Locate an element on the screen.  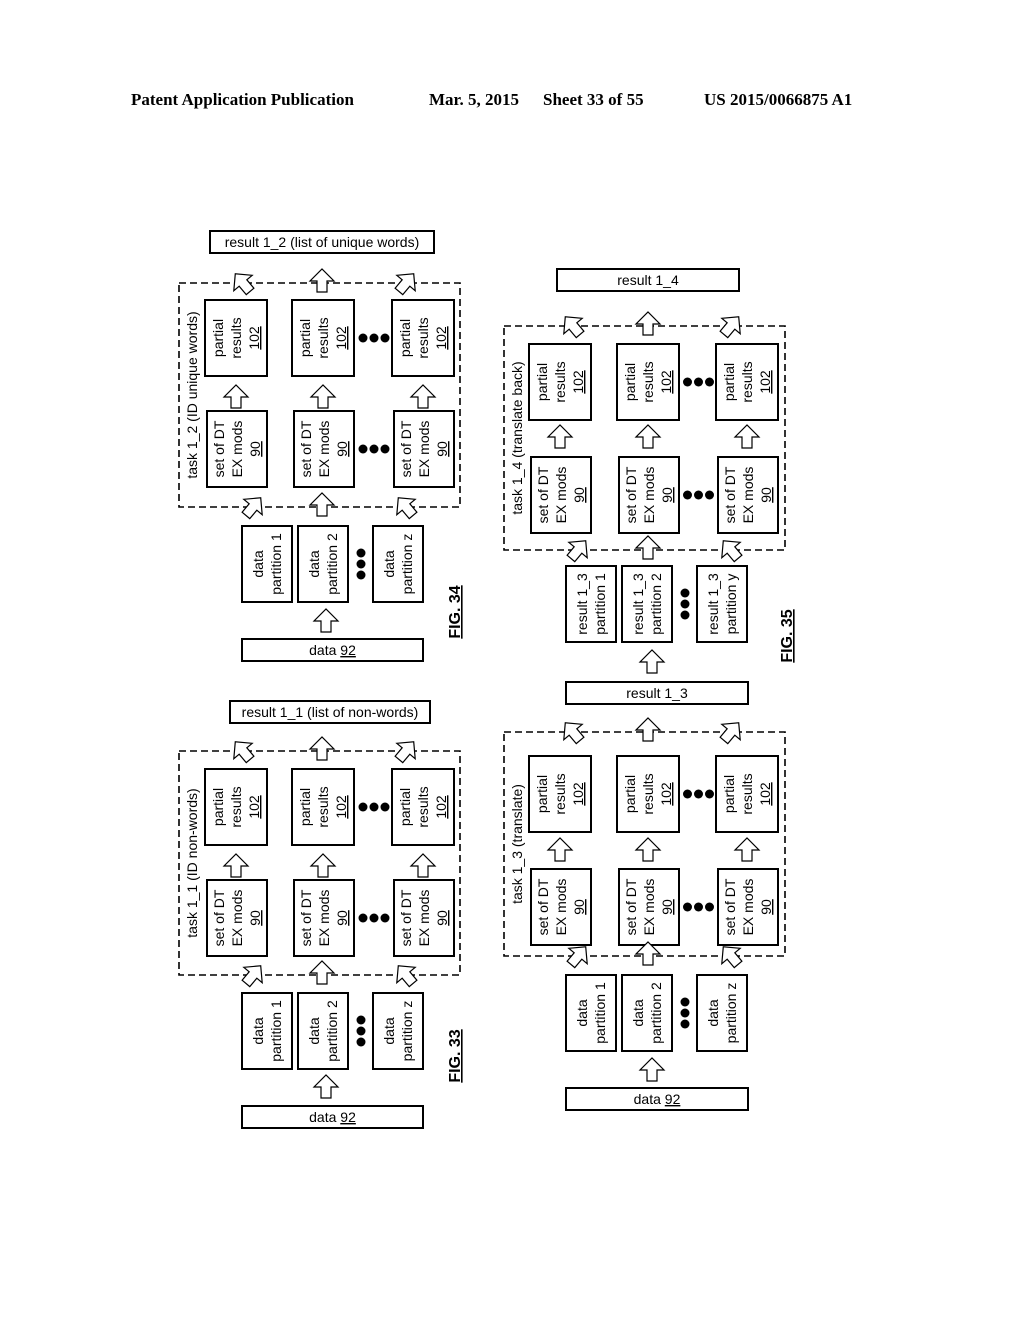
partition-label-line: partition z is located at coordinates (731, 1013).